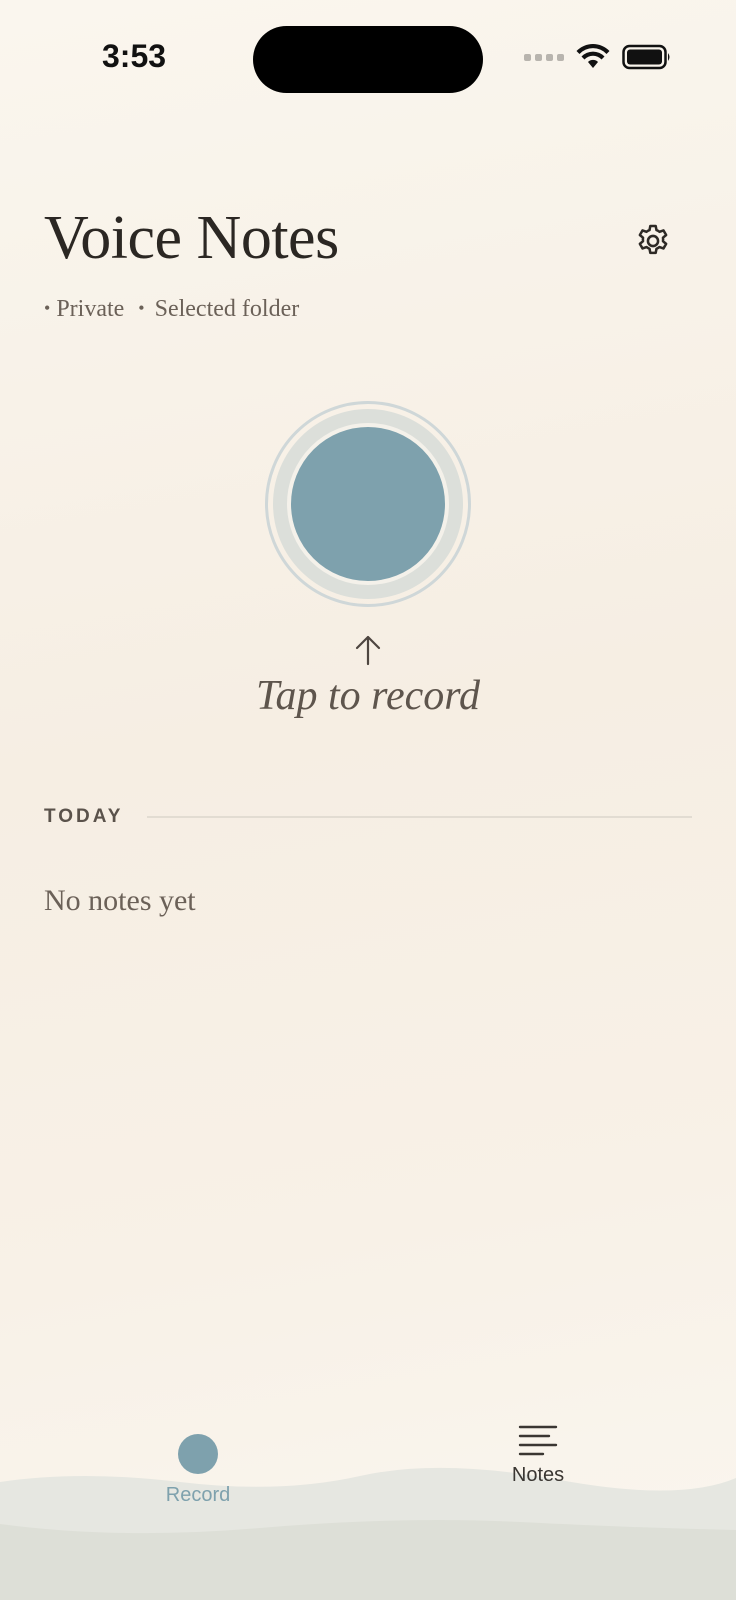  What do you see at coordinates (368, 1465) in the screenshot?
I see `tab-bar: Record Notes` at bounding box center [368, 1465].